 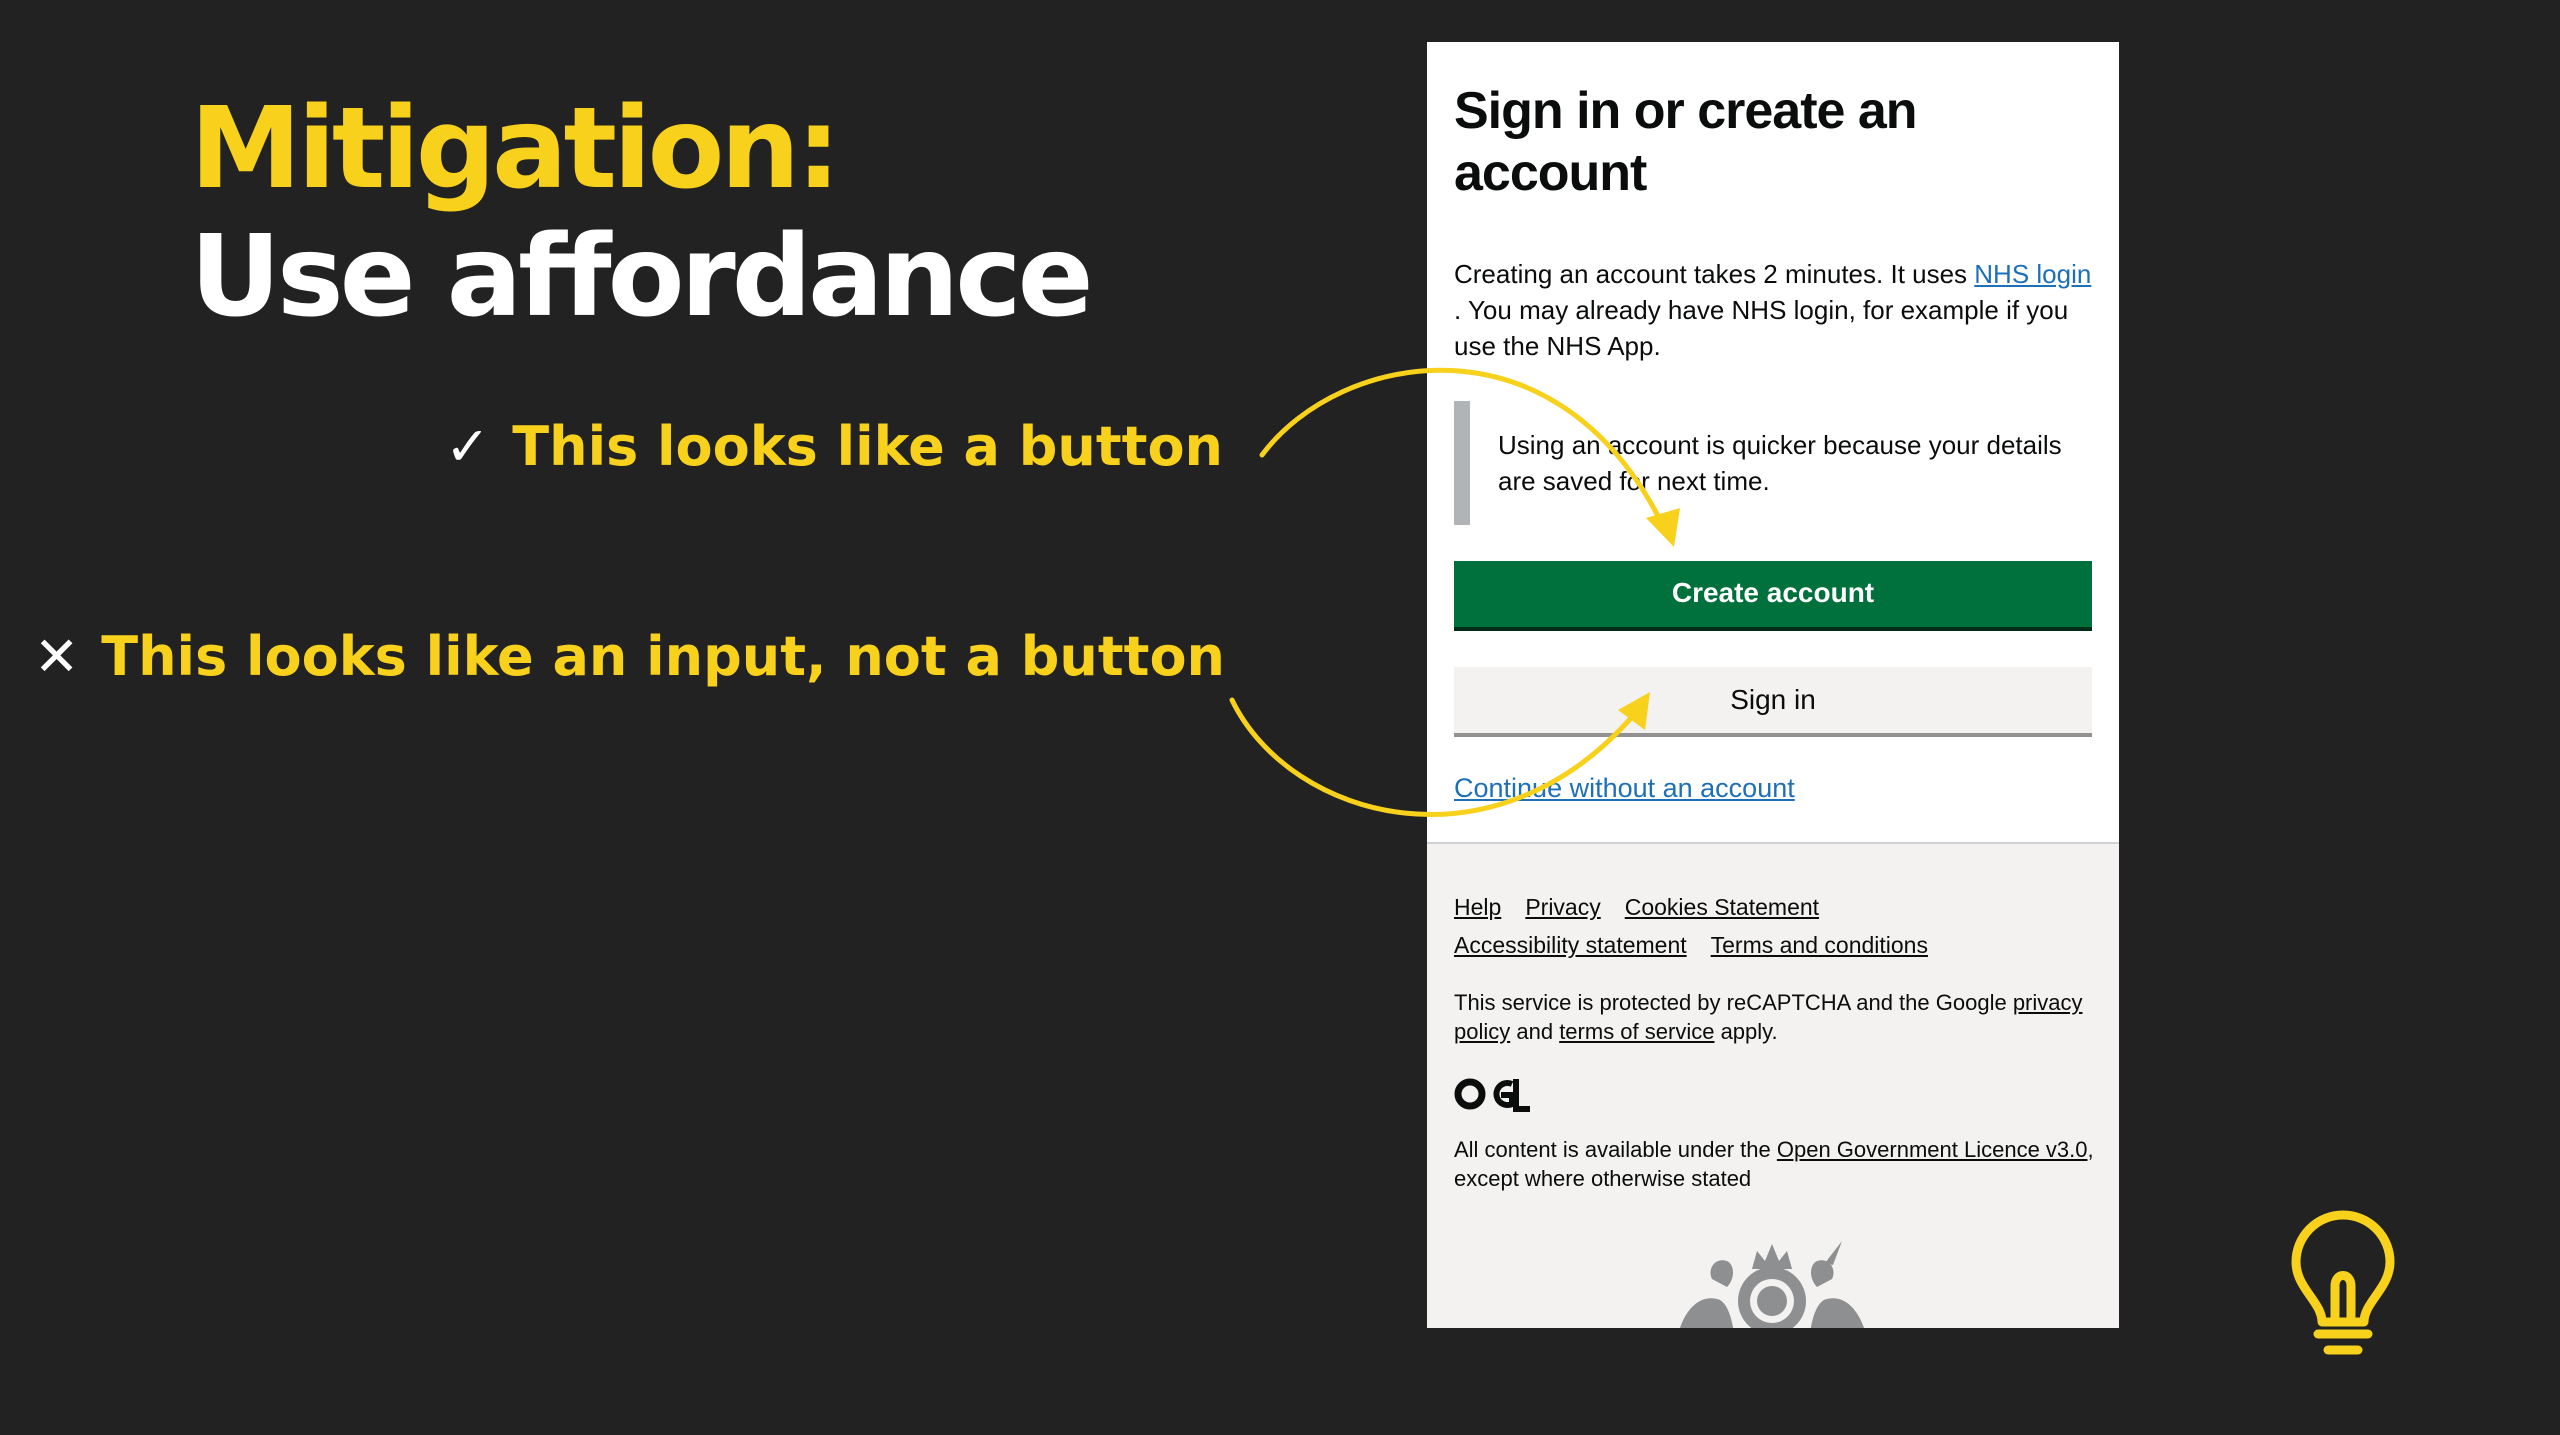 I want to click on bad-arrow-curve, so click(x=1437, y=757).